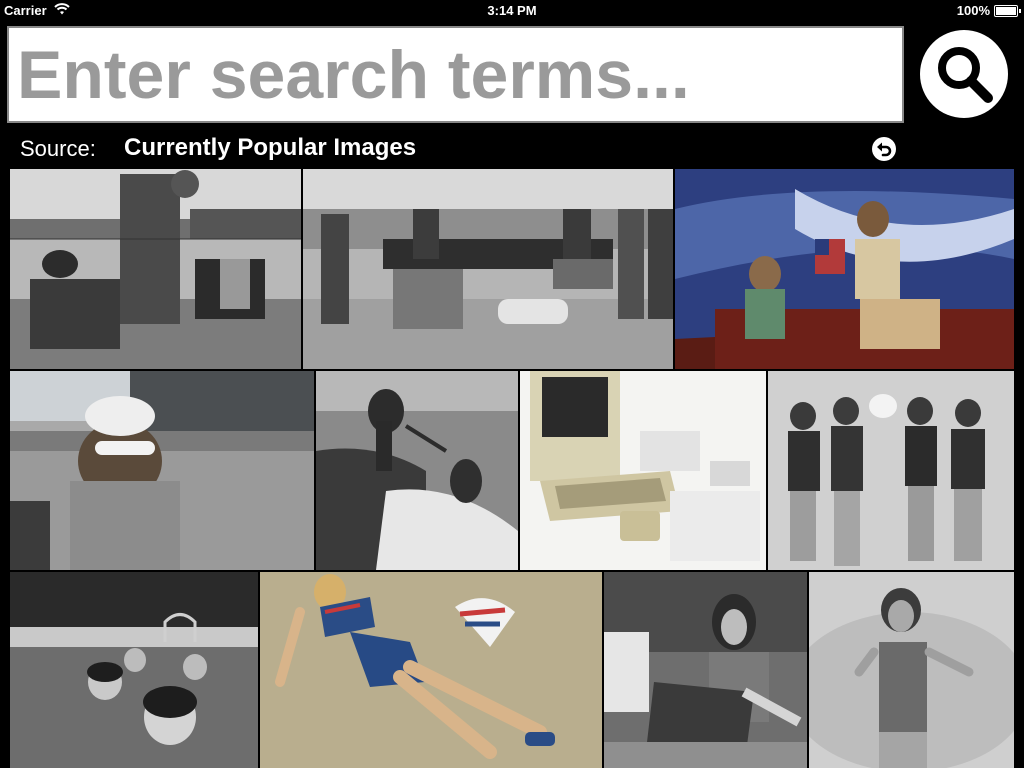 The height and width of the screenshot is (768, 1024). Describe the element at coordinates (884, 149) in the screenshot. I see `reset-source-button` at that location.